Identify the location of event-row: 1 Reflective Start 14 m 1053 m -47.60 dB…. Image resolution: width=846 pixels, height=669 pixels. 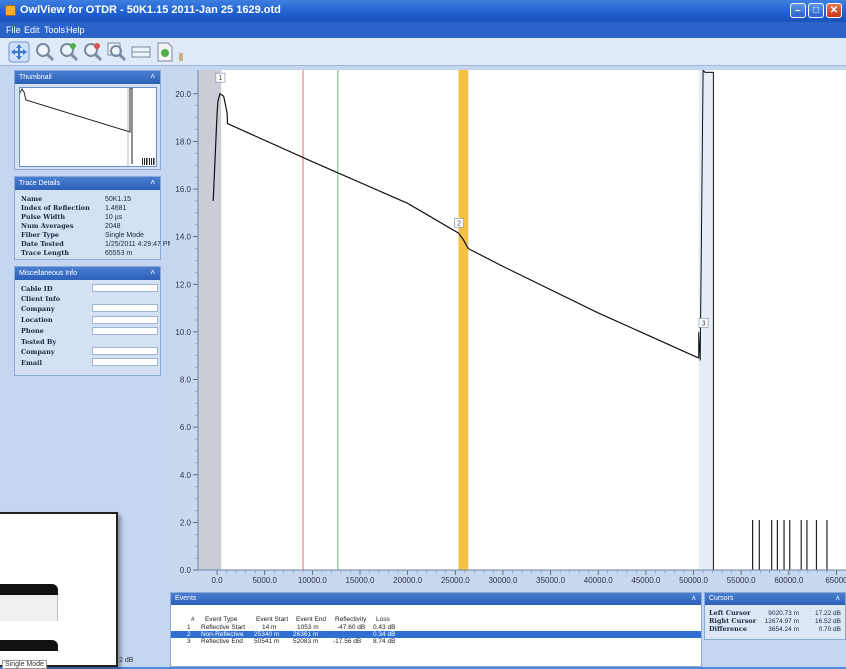
(436, 627).